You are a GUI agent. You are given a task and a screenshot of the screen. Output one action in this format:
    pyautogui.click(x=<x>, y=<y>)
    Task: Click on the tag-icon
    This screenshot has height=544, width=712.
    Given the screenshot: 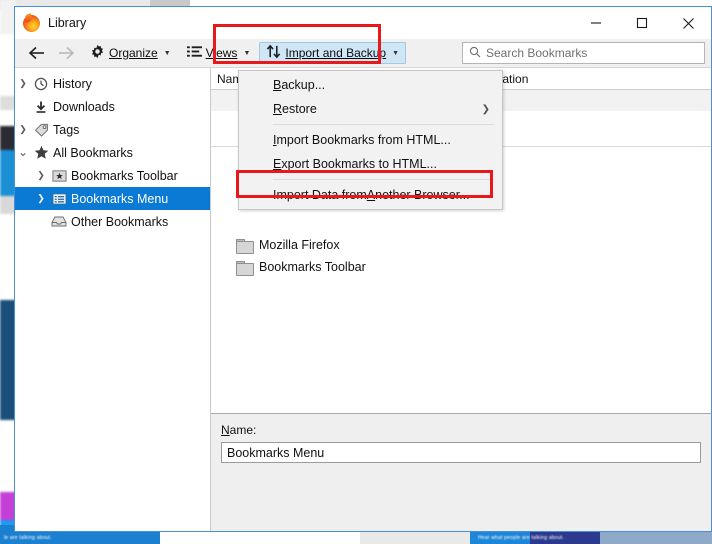 What is the action you would take?
    pyautogui.click(x=41, y=130)
    